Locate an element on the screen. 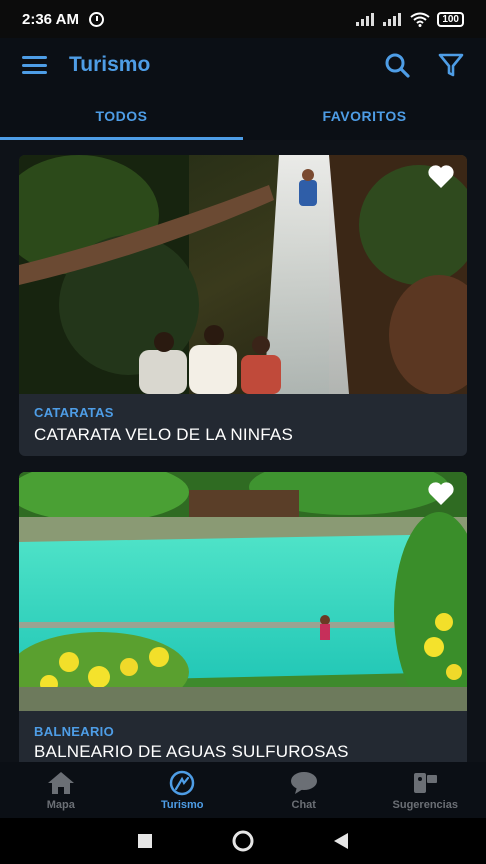 The height and width of the screenshot is (864, 486). tab-todos: TODOS is located at coordinates (121, 116).